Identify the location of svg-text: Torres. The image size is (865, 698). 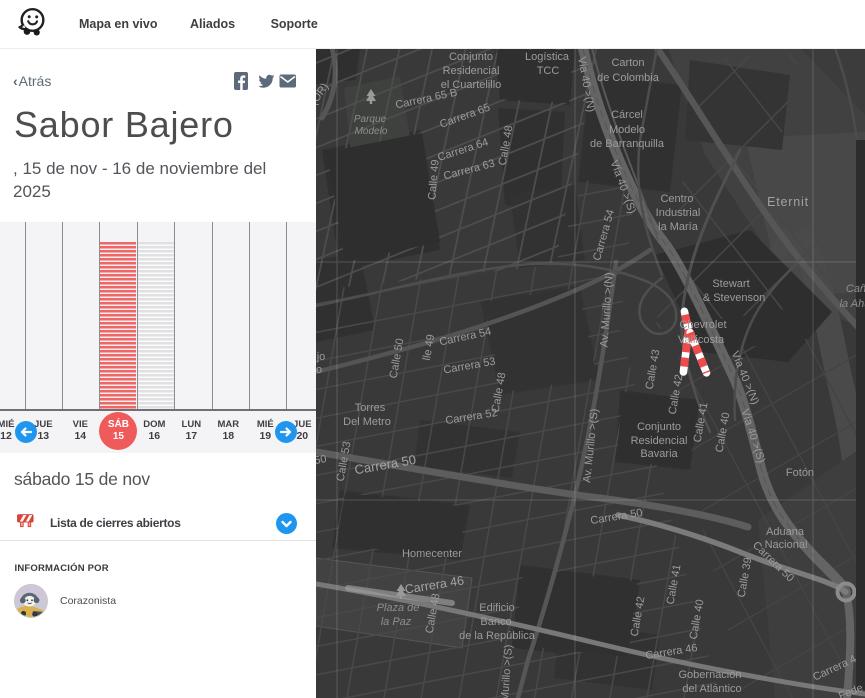
(370, 408).